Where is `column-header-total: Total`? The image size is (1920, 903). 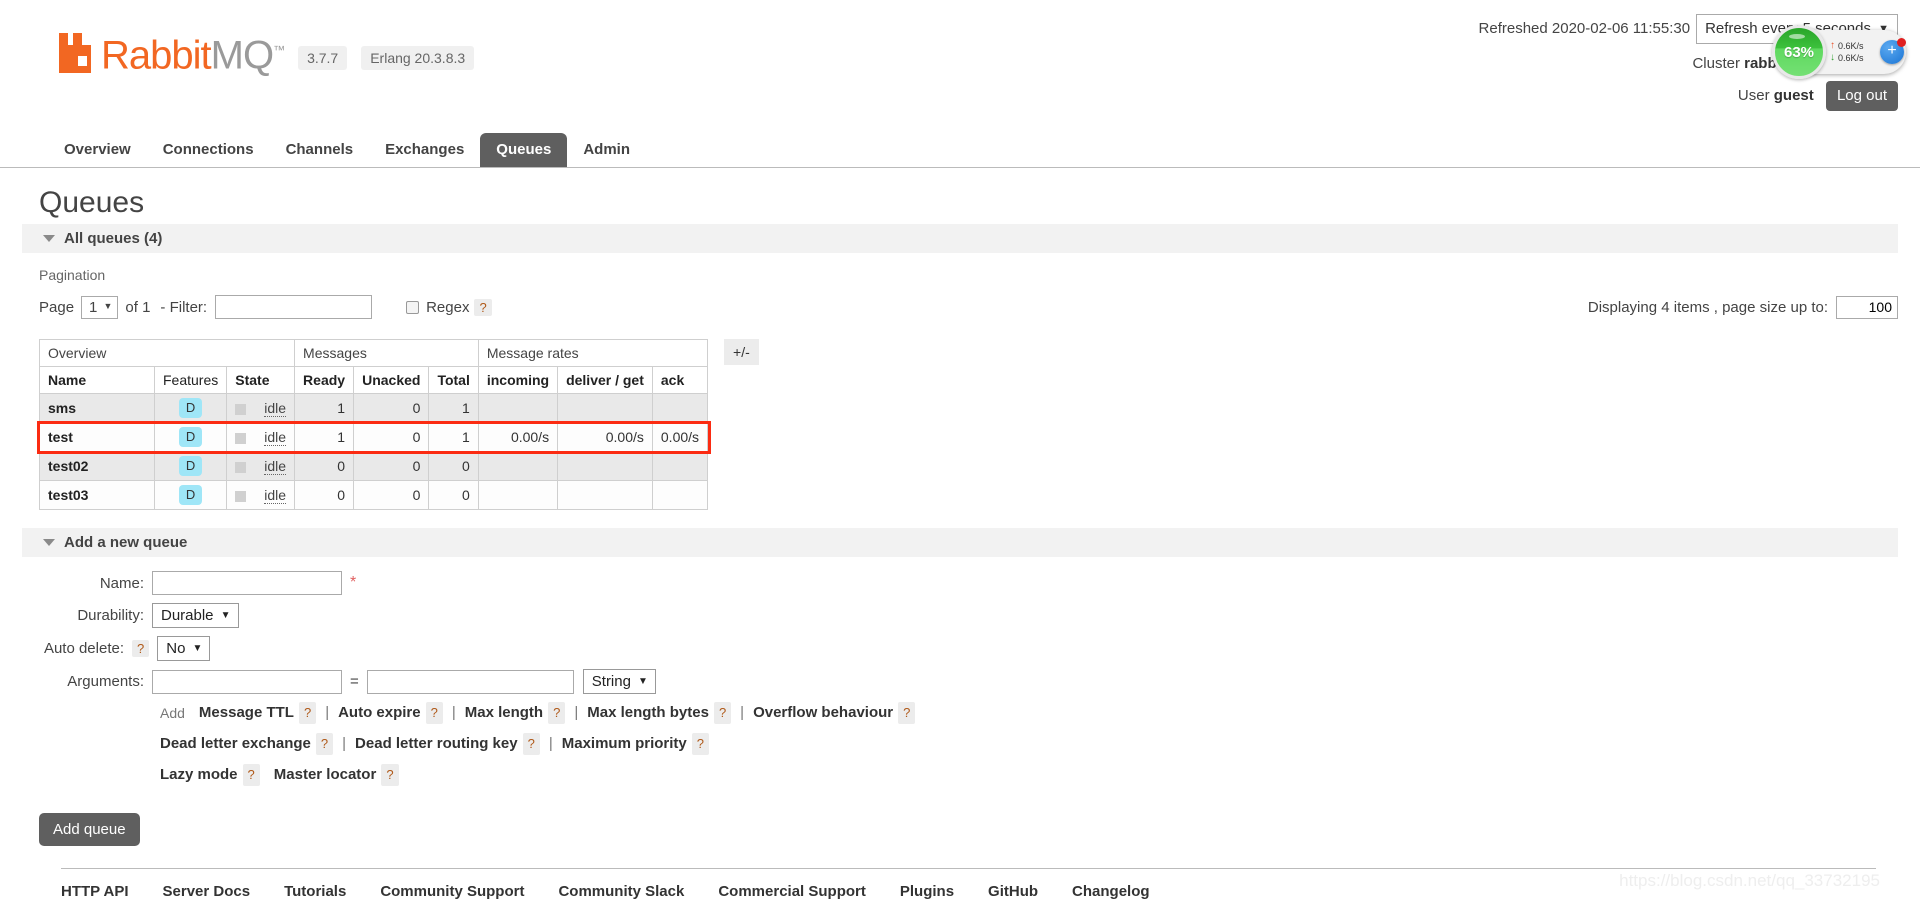 column-header-total: Total is located at coordinates (453, 380).